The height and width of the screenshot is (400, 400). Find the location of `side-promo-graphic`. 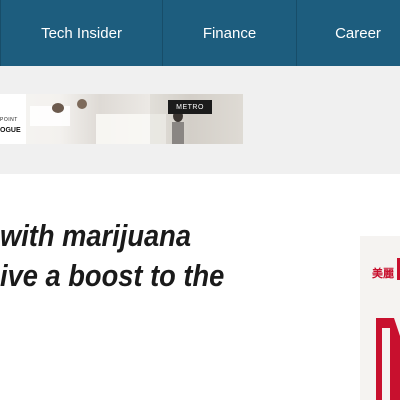

side-promo-graphic is located at coordinates (388, 359).